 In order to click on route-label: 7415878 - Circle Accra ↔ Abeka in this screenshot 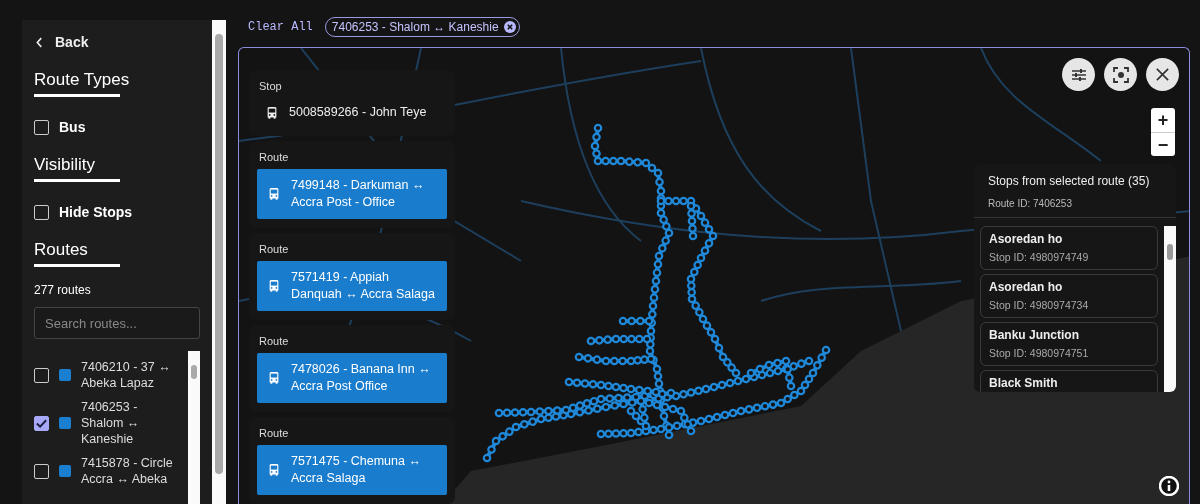, I will do `click(127, 471)`.